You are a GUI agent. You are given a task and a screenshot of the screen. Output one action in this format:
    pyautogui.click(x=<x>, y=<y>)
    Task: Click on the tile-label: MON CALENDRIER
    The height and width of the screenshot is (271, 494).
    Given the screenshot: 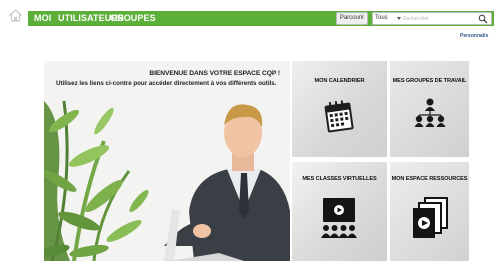 What is the action you would take?
    pyautogui.click(x=339, y=81)
    